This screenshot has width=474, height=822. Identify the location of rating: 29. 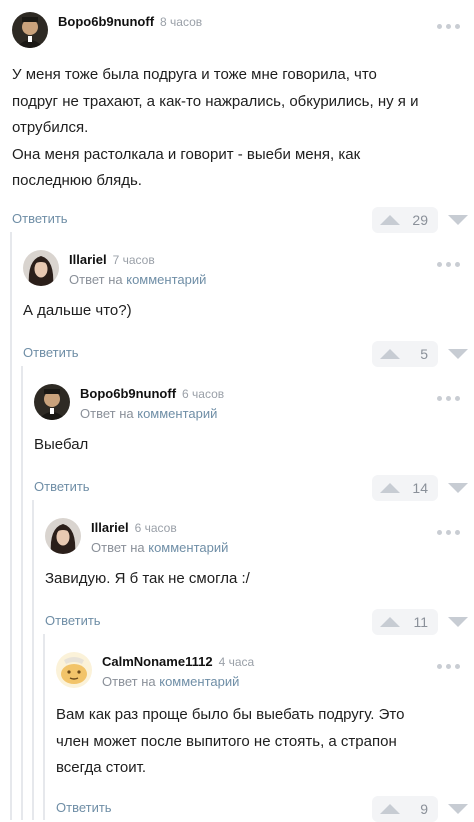
(423, 219).